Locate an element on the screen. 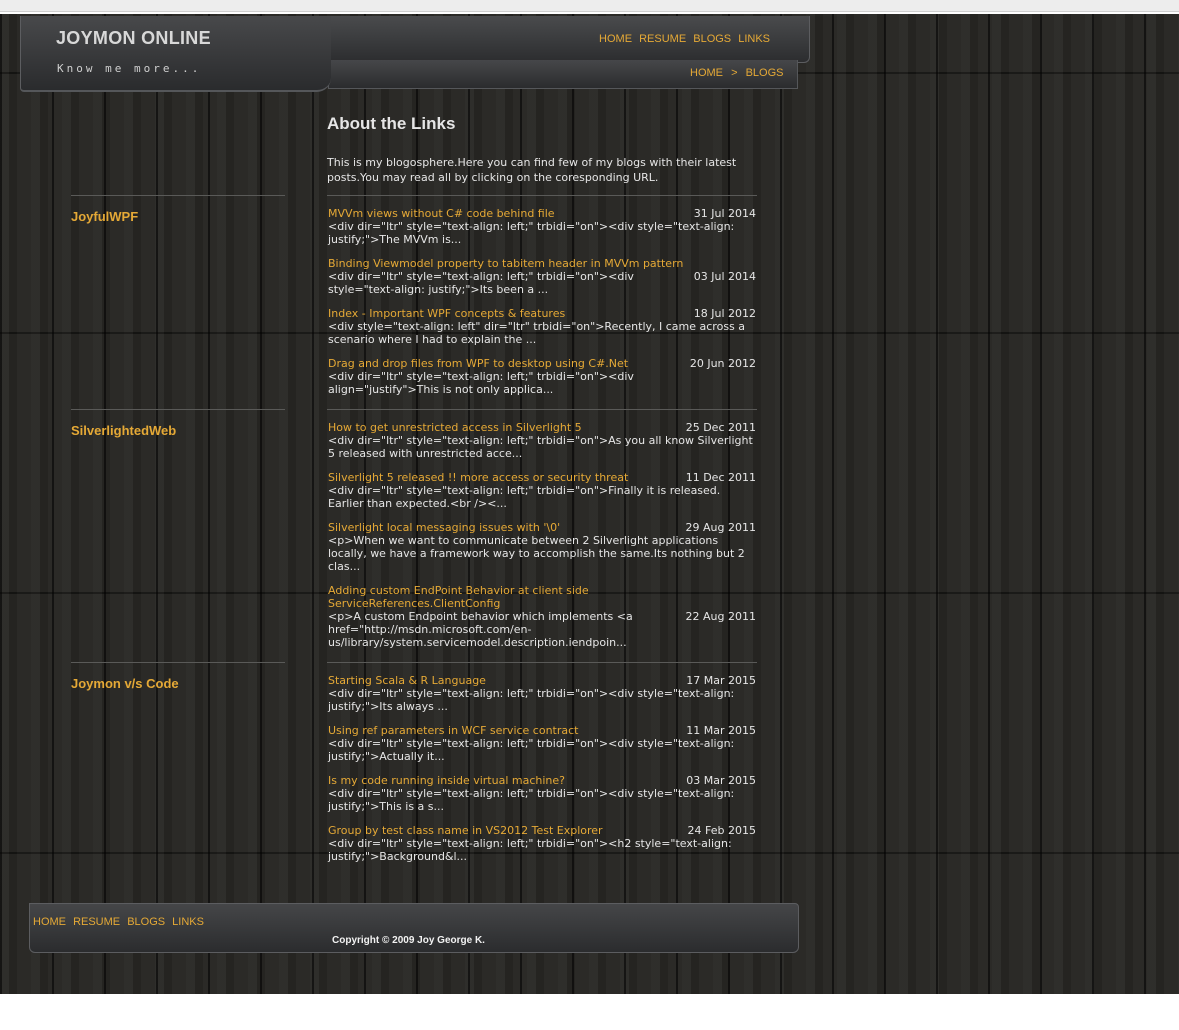  footer-nav: HOME RESUME BLOGS LINKS is located at coordinates (120, 922).